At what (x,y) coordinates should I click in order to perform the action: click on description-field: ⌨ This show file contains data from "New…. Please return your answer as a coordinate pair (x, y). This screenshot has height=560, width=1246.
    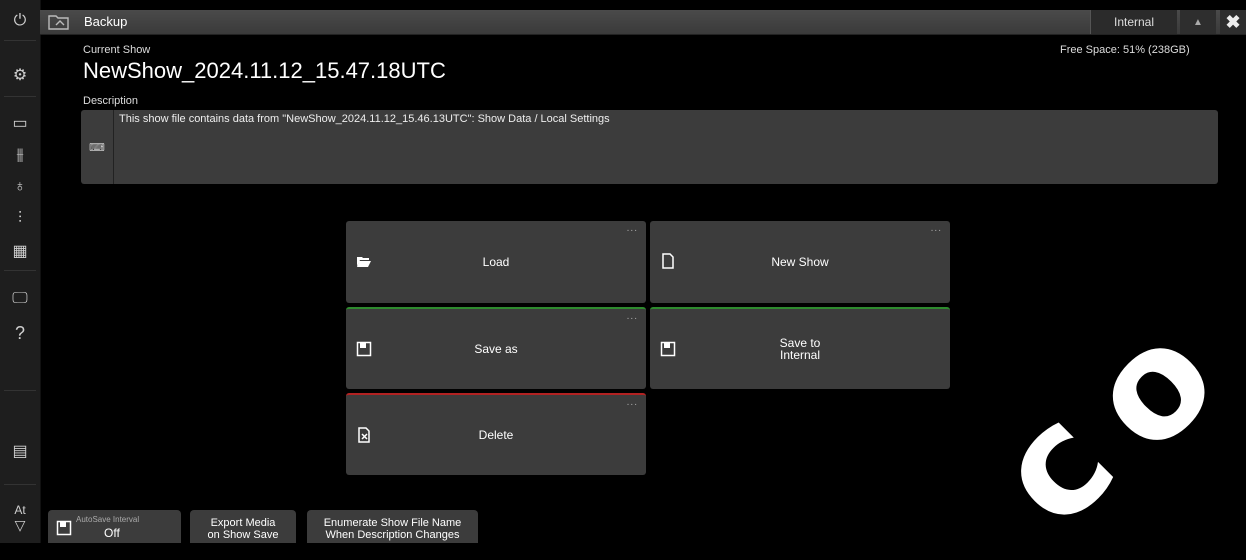
    Looking at the image, I should click on (649, 147).